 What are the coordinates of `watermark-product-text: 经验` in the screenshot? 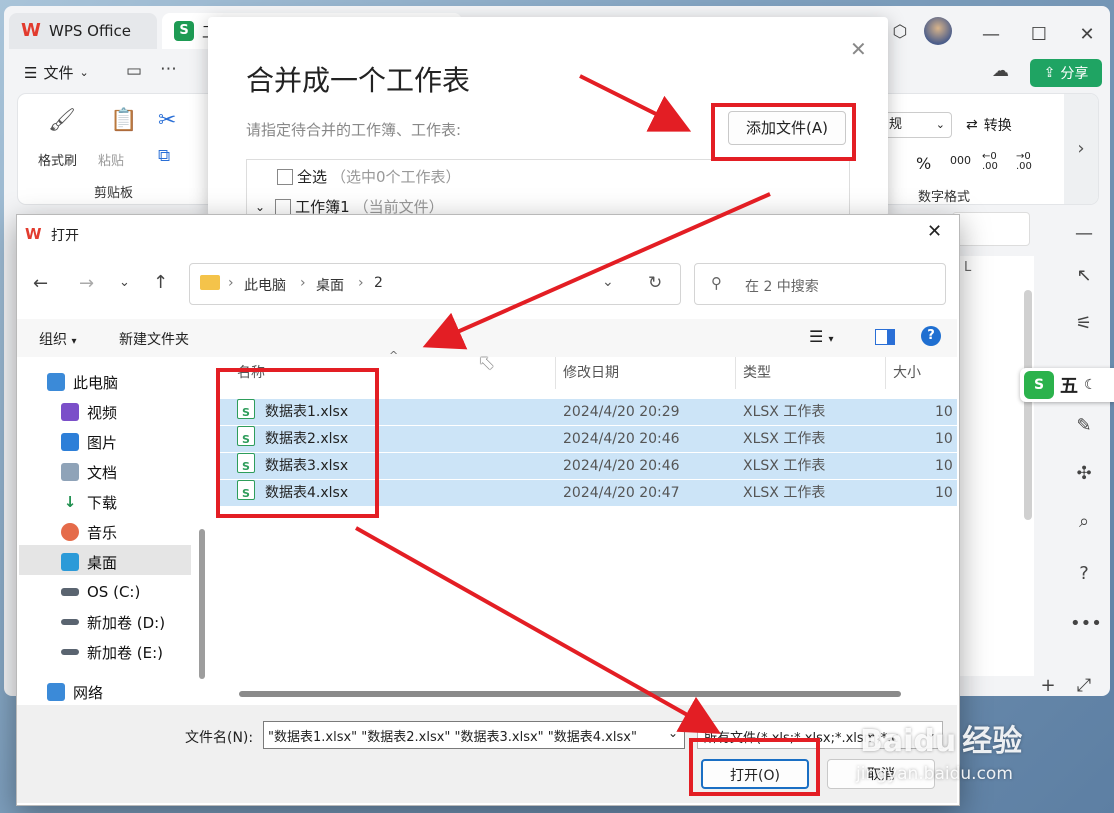 It's located at (992, 741).